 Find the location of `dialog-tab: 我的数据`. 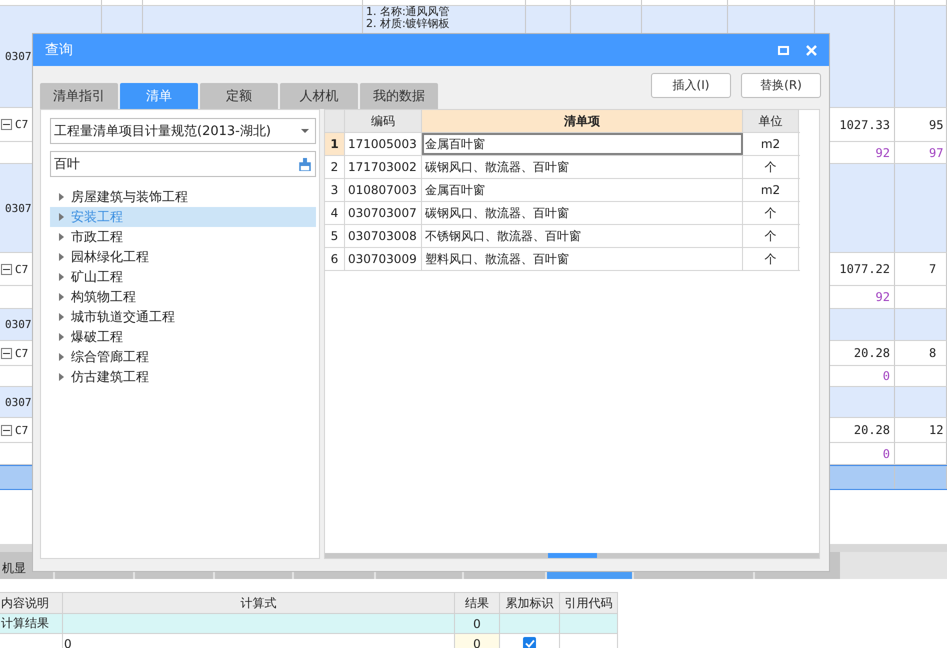

dialog-tab: 我的数据 is located at coordinates (399, 96).